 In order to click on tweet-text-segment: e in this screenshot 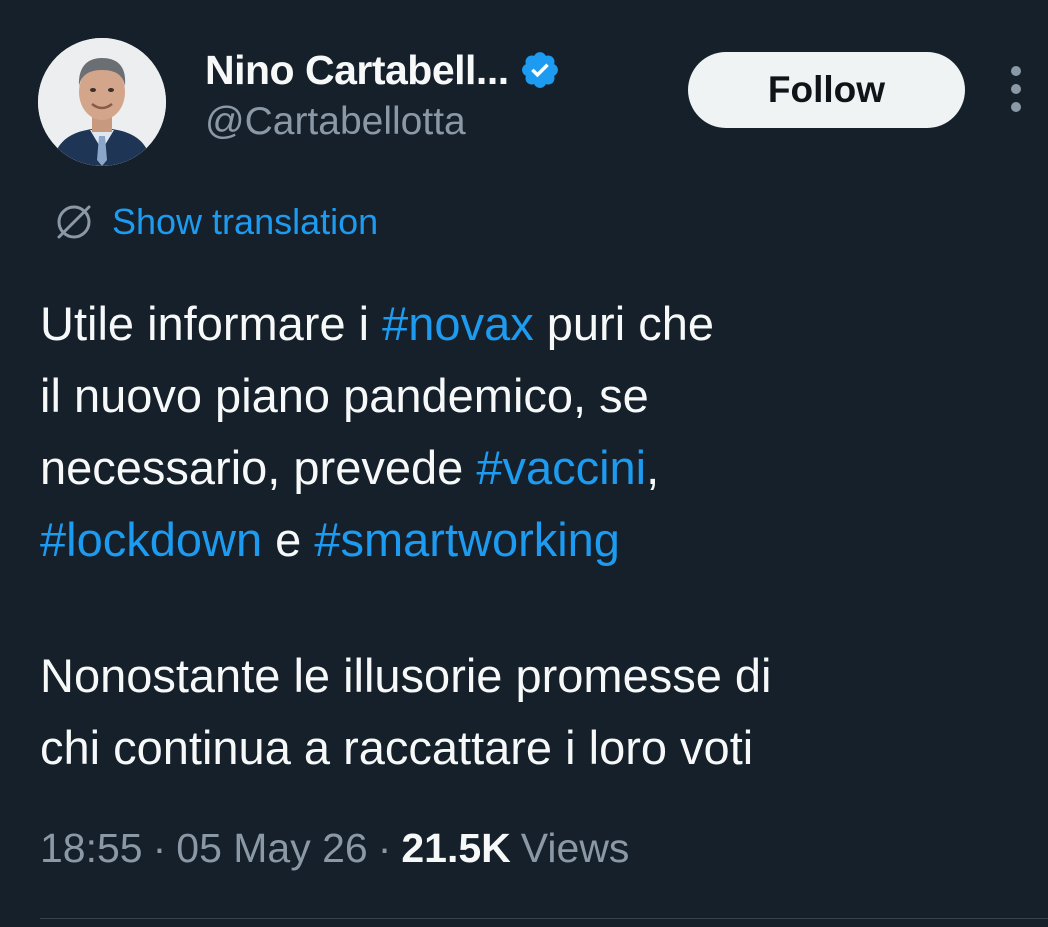, I will do `click(288, 539)`.